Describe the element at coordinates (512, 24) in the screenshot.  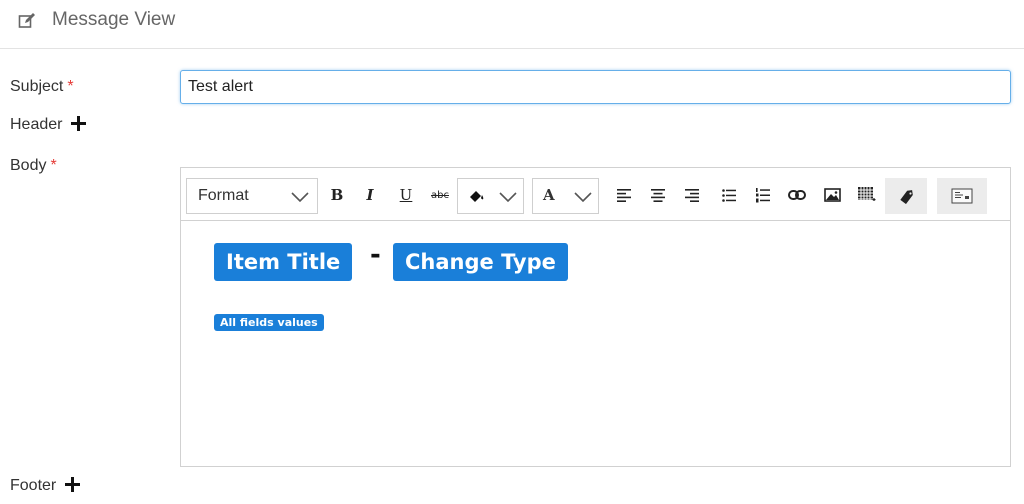
I see `page-header: Message View` at that location.